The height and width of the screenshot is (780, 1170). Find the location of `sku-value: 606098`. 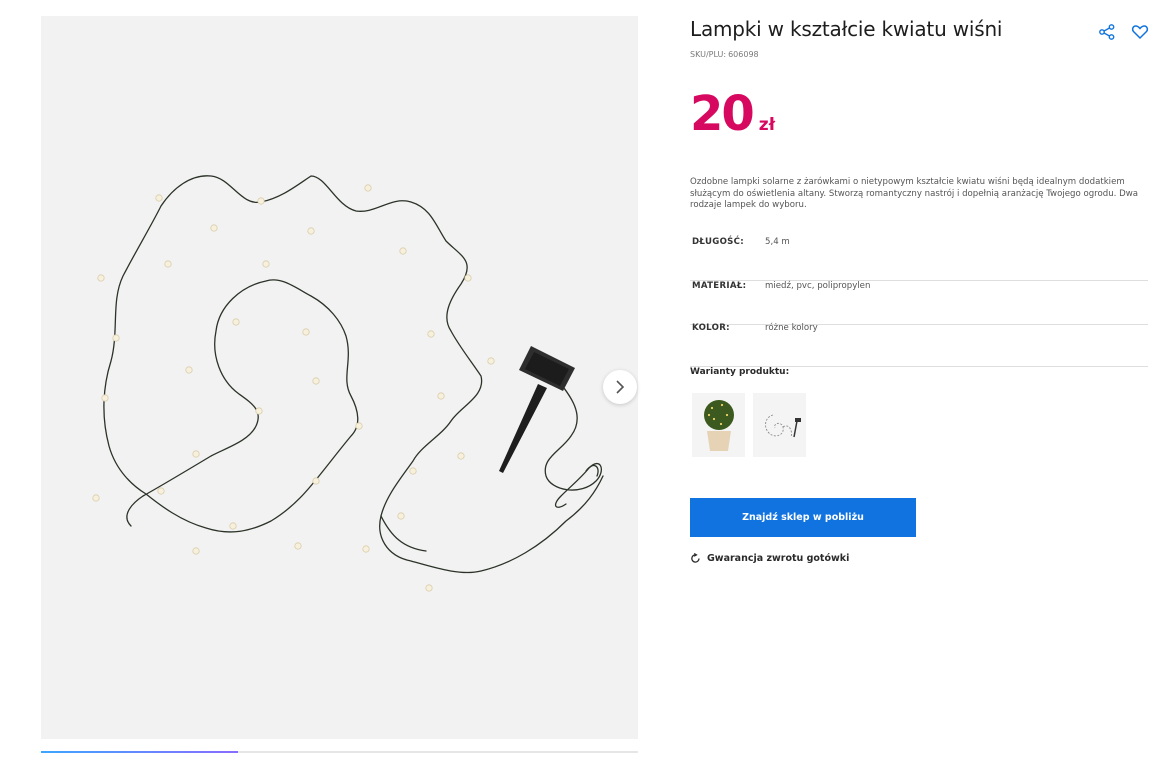

sku-value: 606098 is located at coordinates (743, 54).